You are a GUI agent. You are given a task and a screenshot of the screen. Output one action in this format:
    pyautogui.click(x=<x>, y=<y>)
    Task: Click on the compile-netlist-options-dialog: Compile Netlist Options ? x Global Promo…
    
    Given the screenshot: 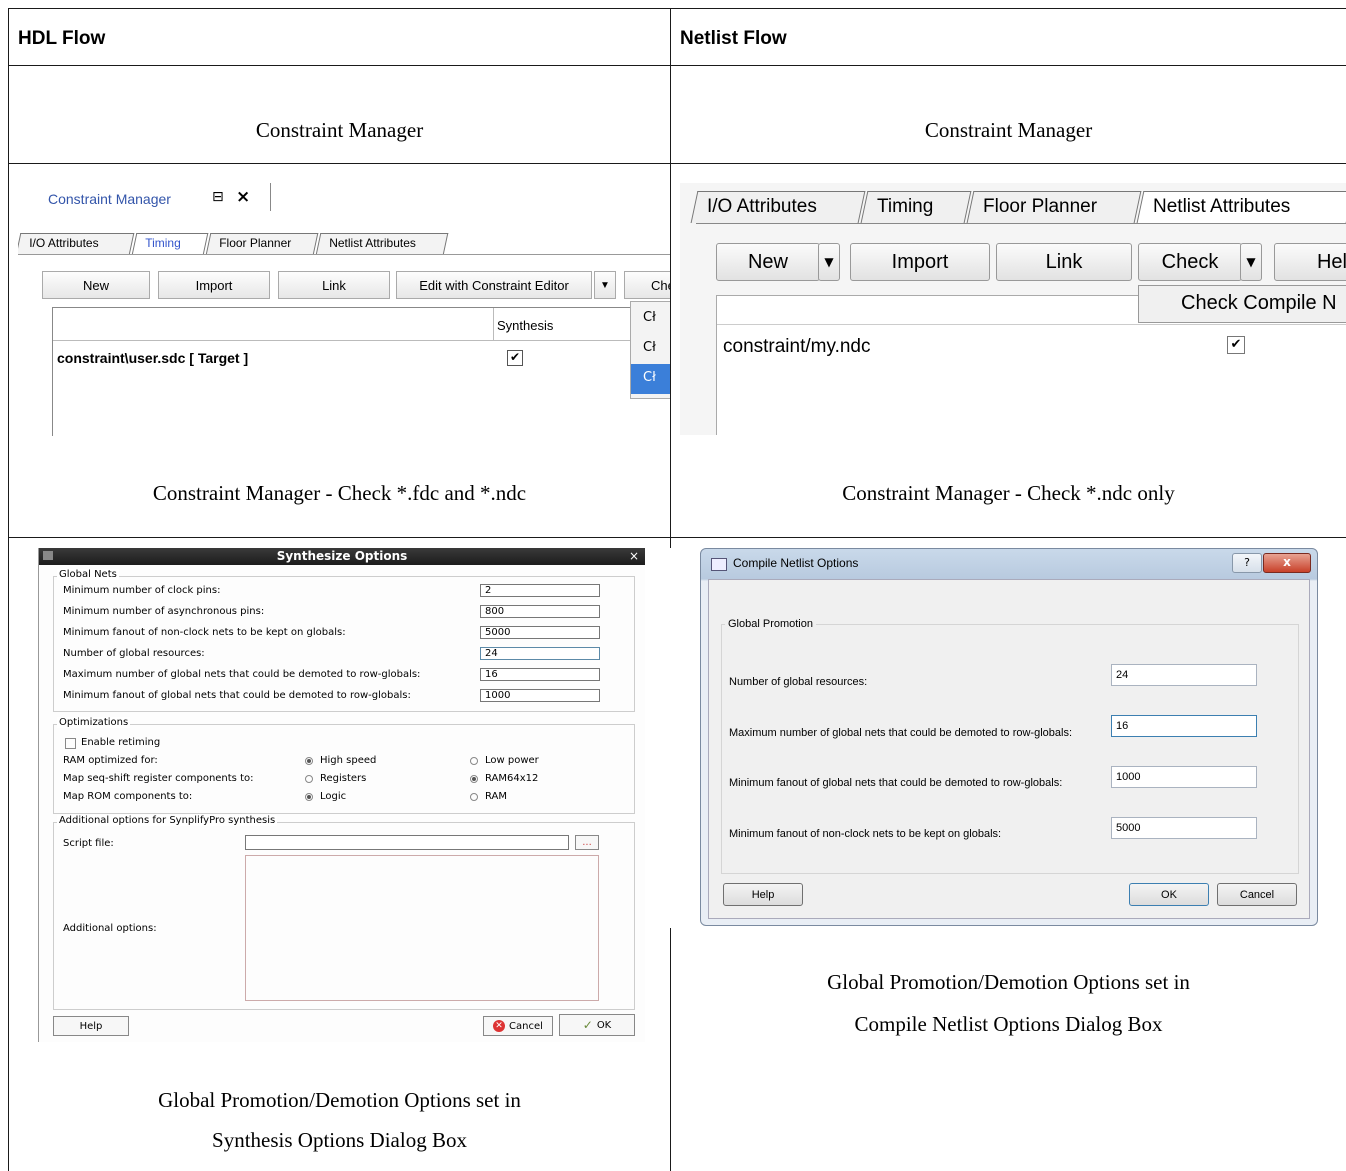 What is the action you would take?
    pyautogui.click(x=1009, y=737)
    